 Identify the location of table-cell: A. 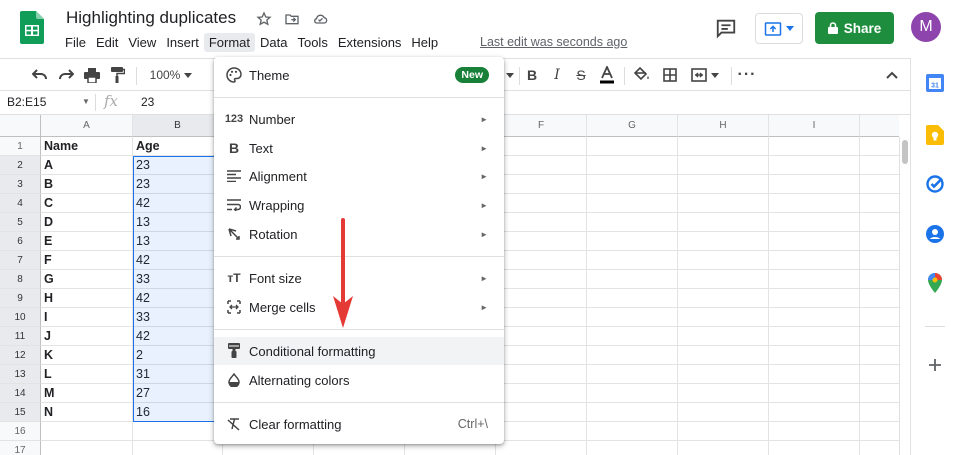
(87, 165).